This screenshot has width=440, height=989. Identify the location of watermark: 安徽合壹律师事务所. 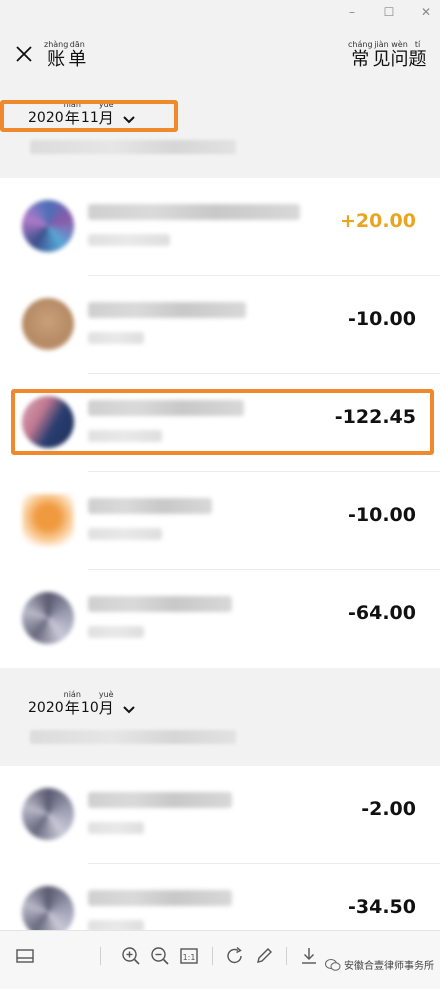
(379, 964).